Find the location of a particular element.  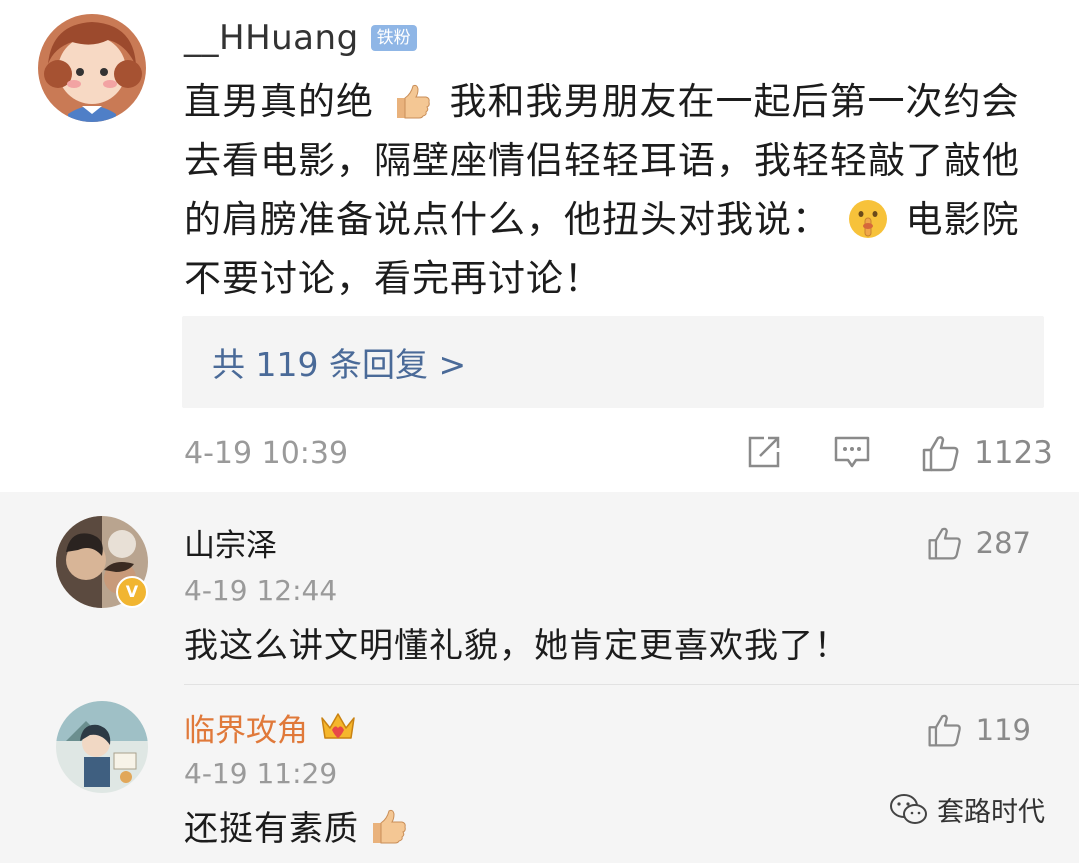

share-button is located at coordinates (764, 452).